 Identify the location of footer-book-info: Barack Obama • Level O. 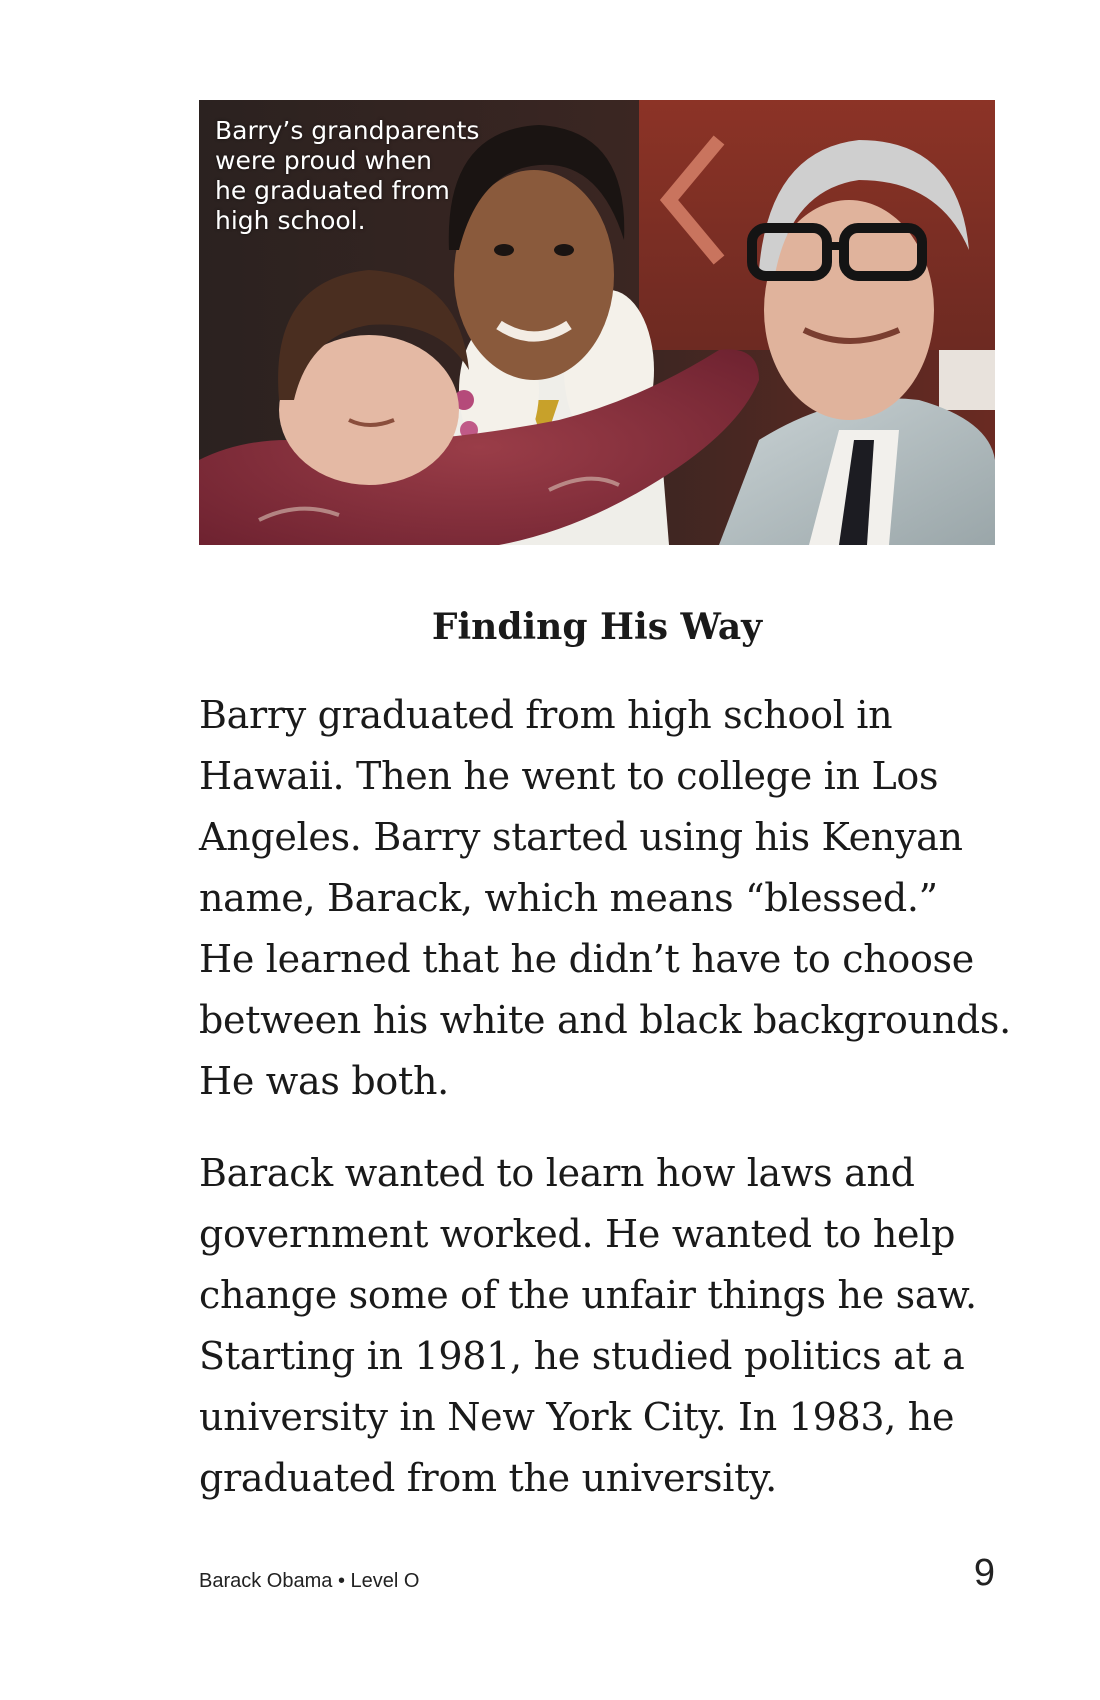
(309, 1581).